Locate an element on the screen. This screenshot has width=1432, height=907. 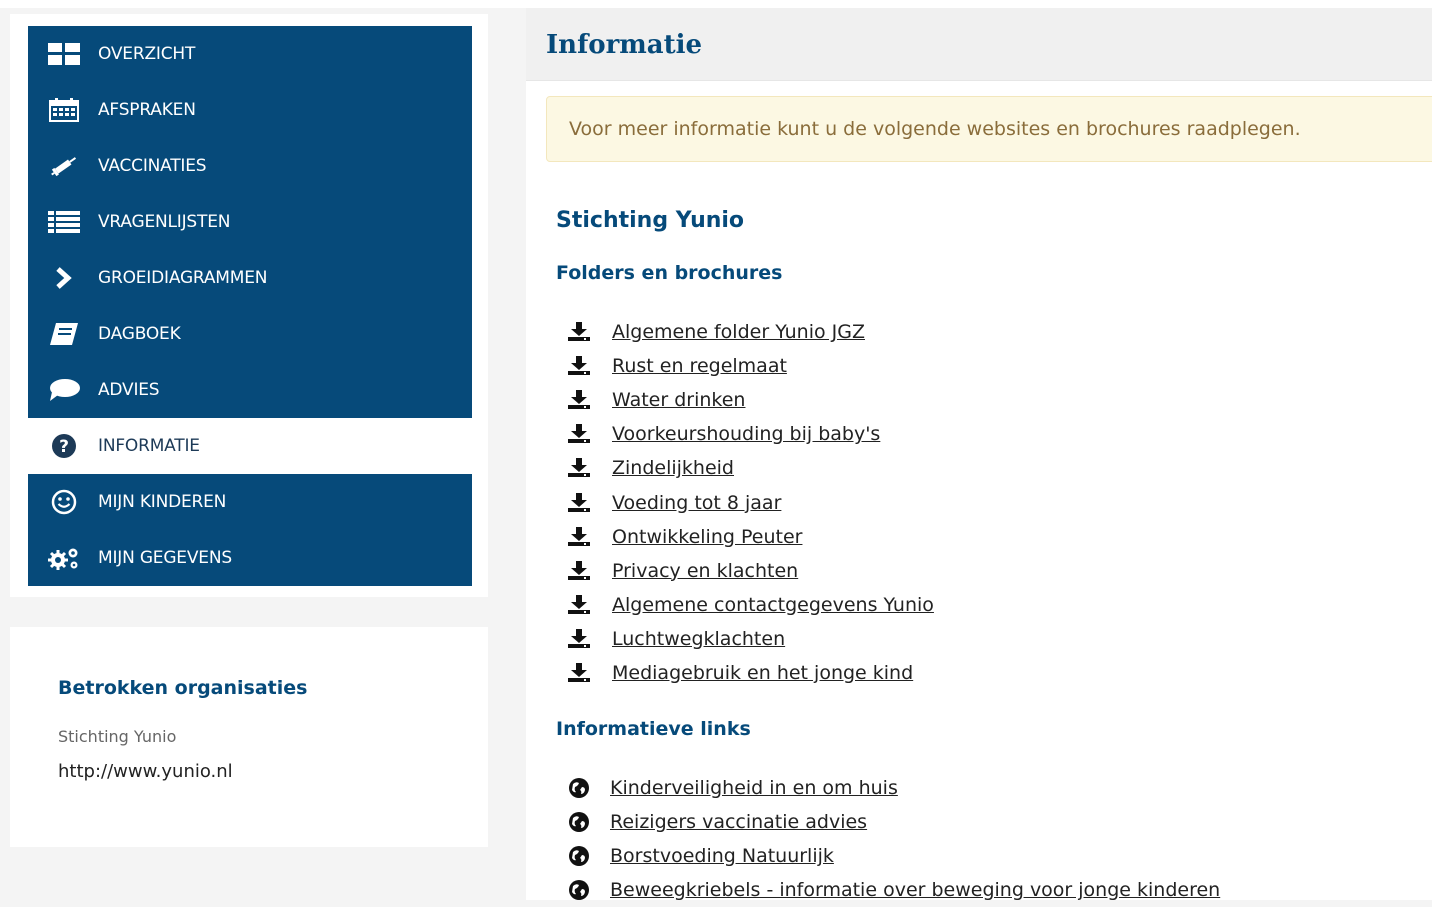
book-icon is located at coordinates (64, 334).